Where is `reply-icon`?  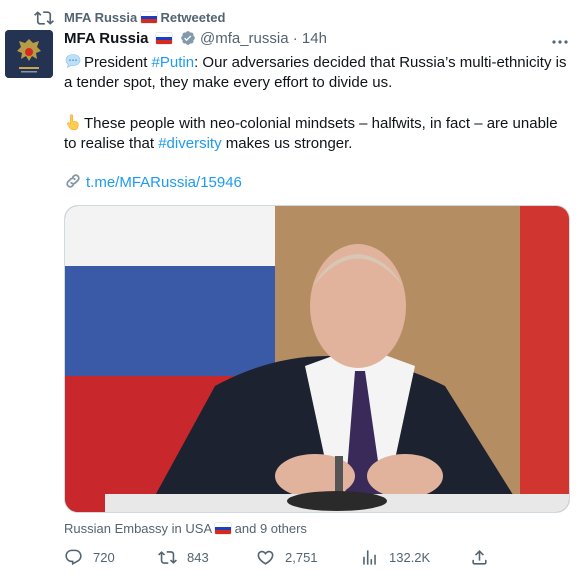 reply-icon is located at coordinates (73, 557).